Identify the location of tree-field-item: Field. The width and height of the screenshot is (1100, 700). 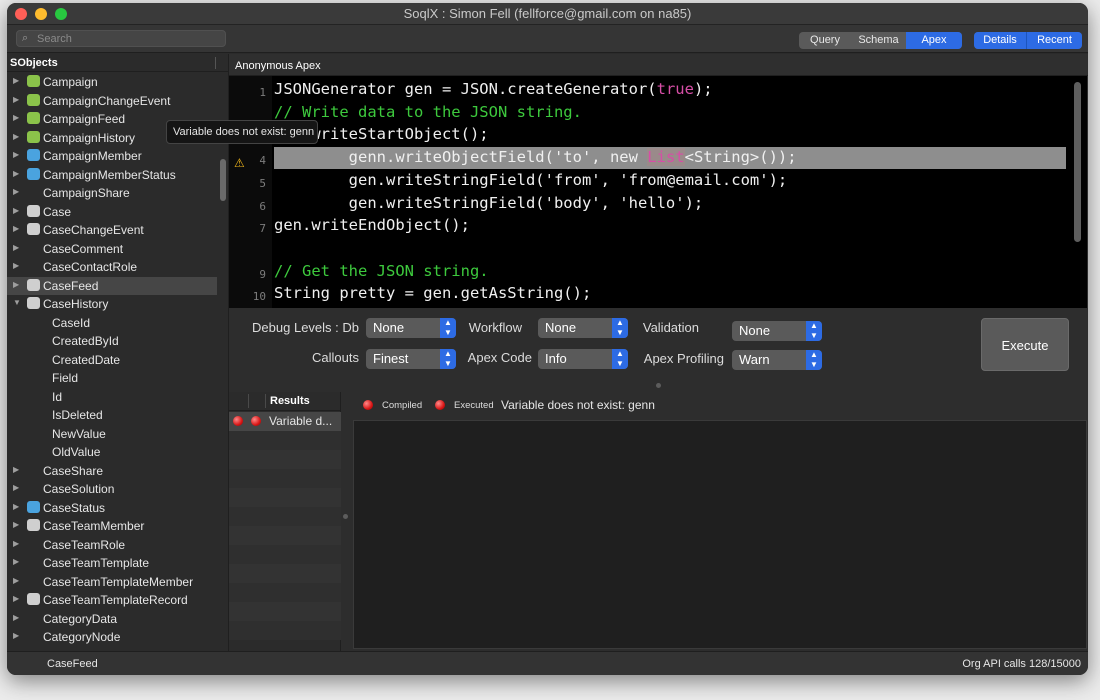
(112, 378).